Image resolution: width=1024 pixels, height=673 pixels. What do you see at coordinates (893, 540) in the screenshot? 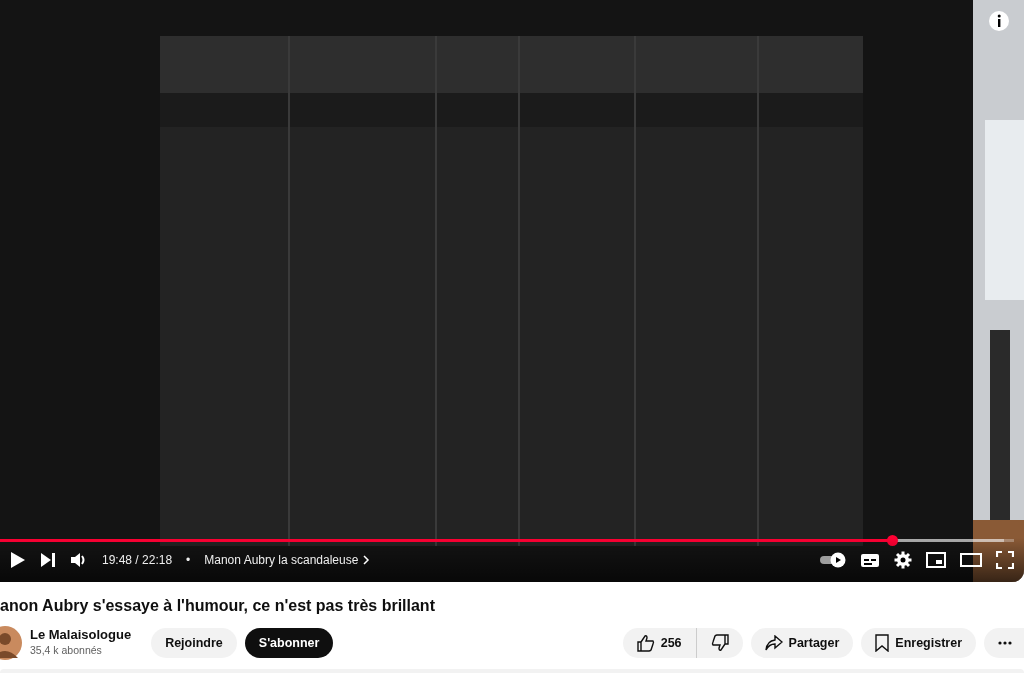
I see `scrubber-handle` at bounding box center [893, 540].